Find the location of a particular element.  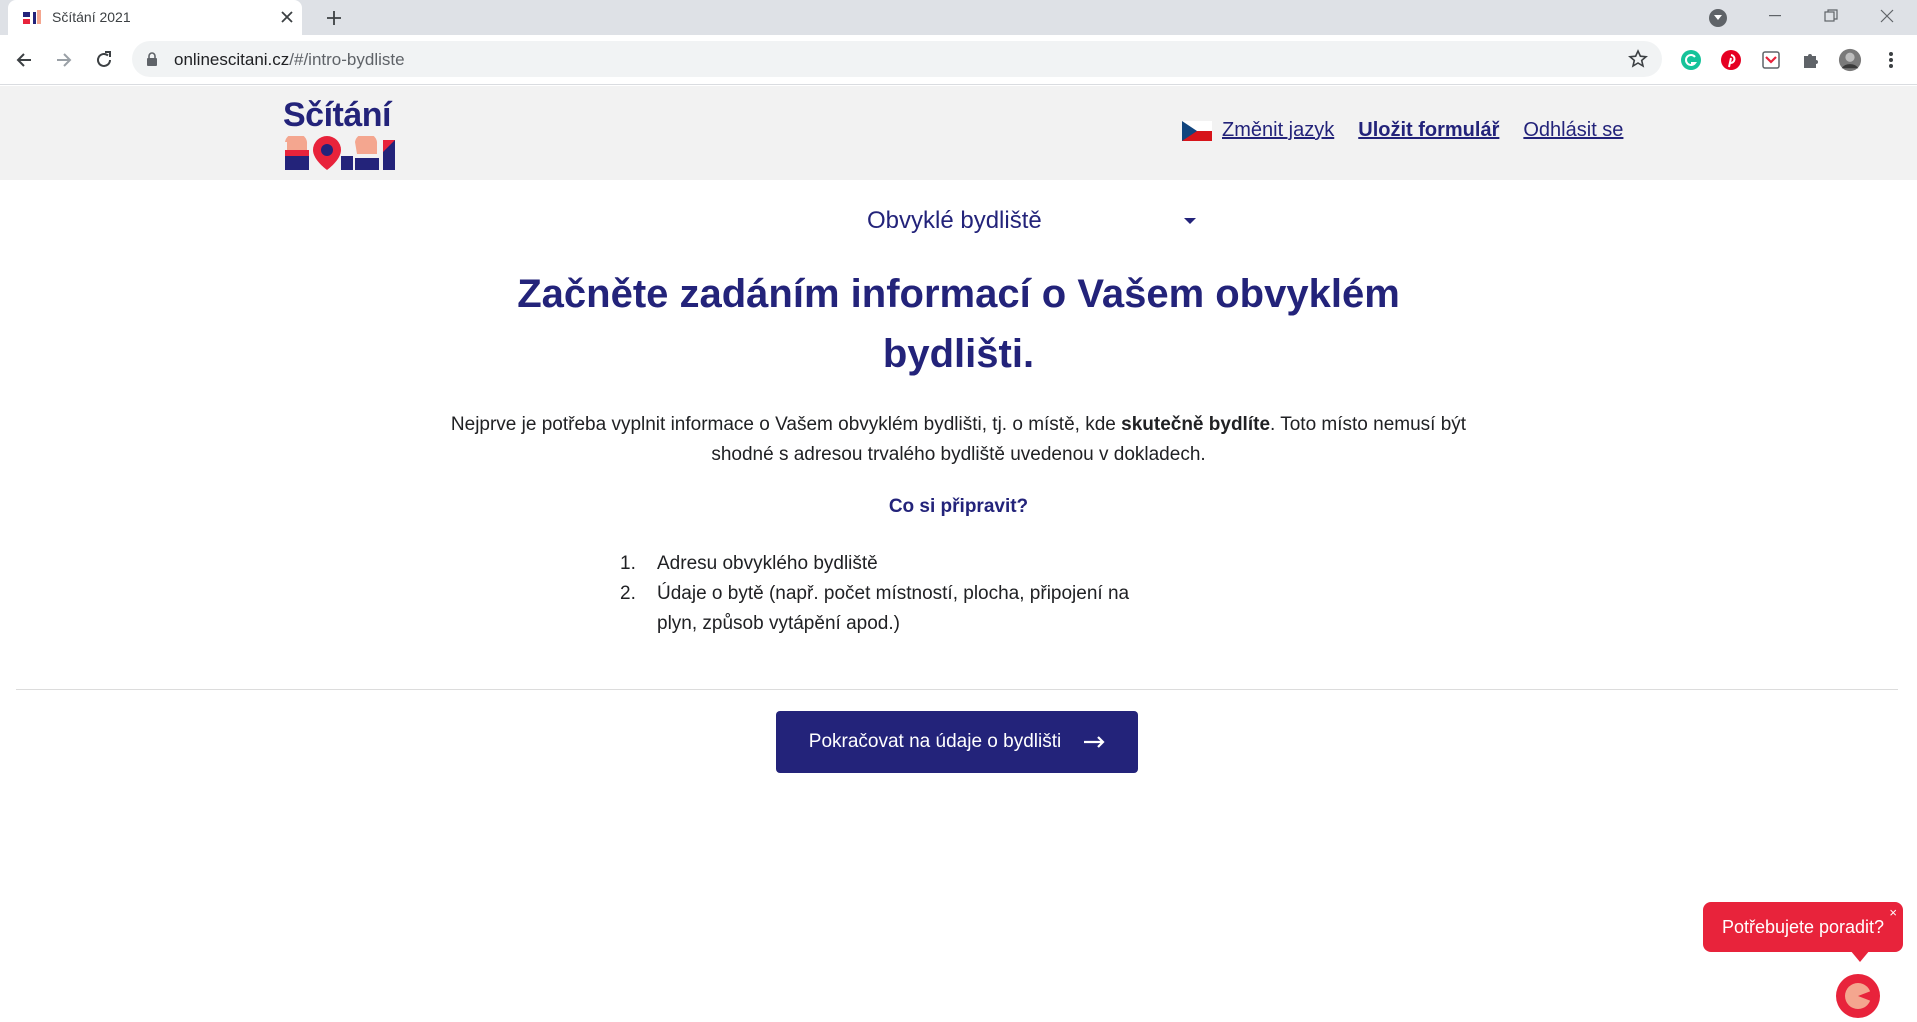

logout-link: Odhlásit se is located at coordinates (1573, 130).